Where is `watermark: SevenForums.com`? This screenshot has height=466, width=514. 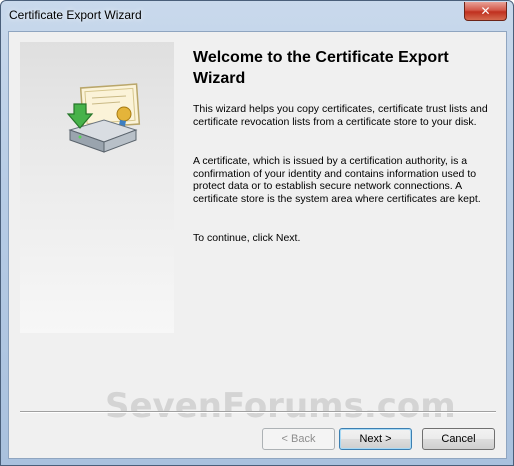
watermark: SevenForums.com is located at coordinates (280, 406).